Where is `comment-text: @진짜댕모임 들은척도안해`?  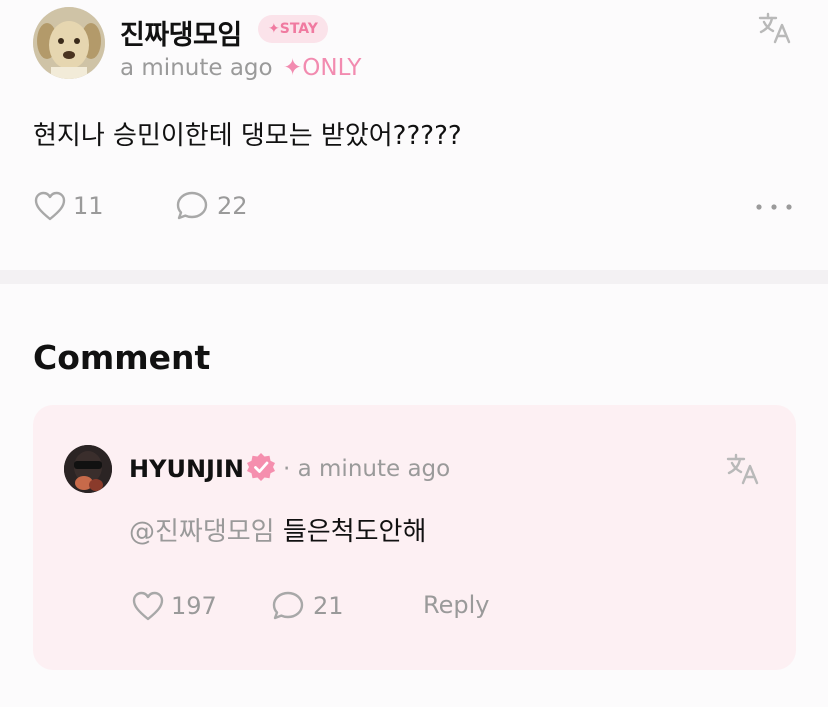
comment-text: @진짜댕모임 들은척도안해 is located at coordinates (277, 529).